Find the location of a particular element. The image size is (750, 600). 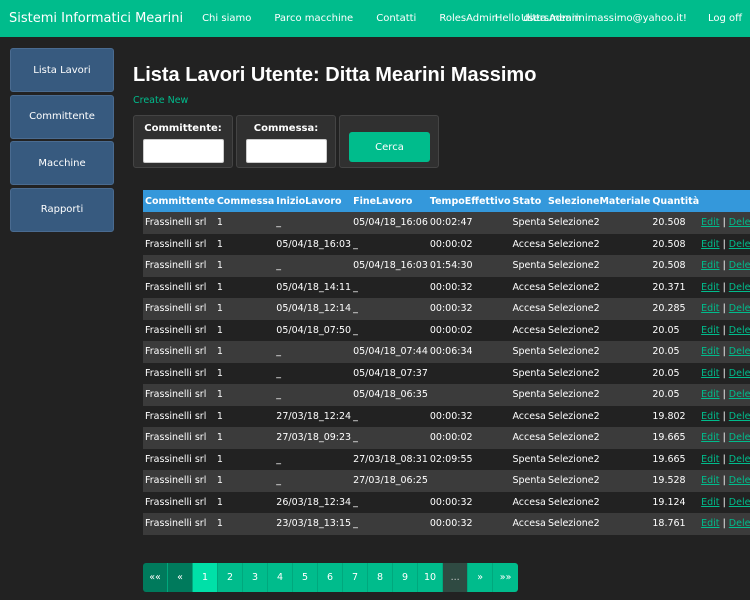

logoff-link: Log off is located at coordinates (725, 18).